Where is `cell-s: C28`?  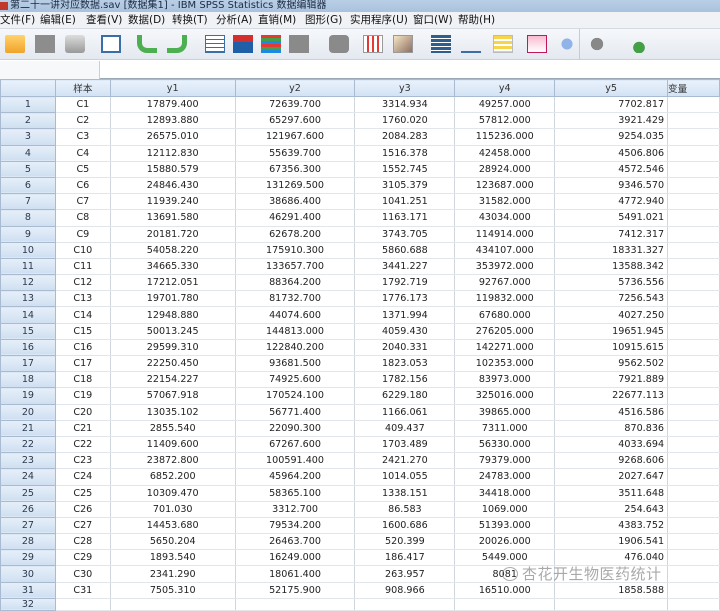 cell-s: C28 is located at coordinates (83, 542).